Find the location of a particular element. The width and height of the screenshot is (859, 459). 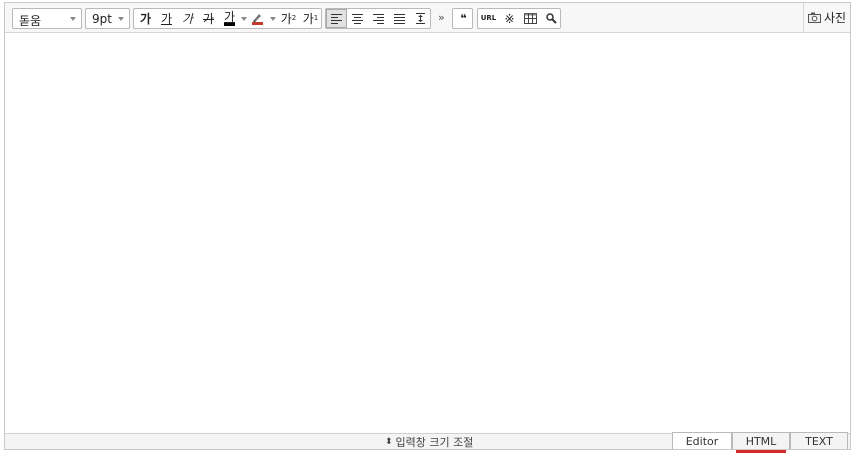

superscript-button: 가2 is located at coordinates (288, 18).